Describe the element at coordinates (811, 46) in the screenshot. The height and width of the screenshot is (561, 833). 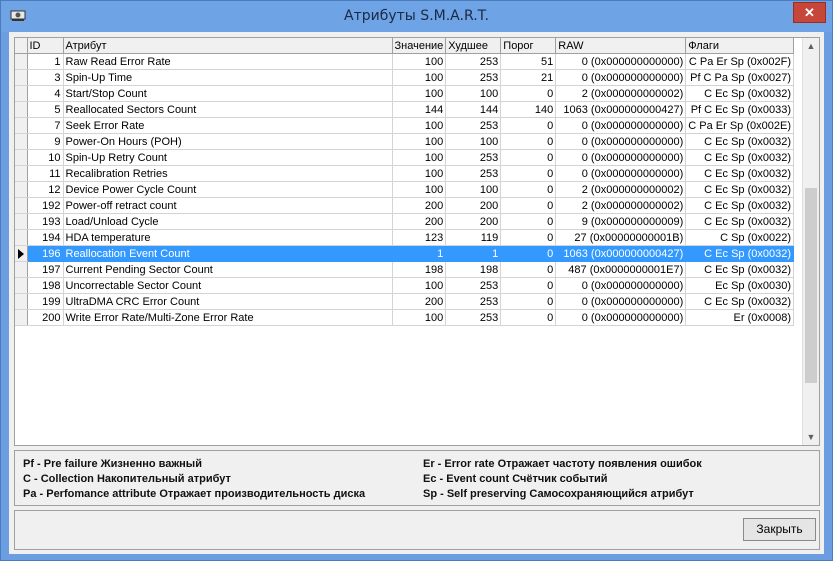
I see `scroll-up-icon: ▲` at that location.